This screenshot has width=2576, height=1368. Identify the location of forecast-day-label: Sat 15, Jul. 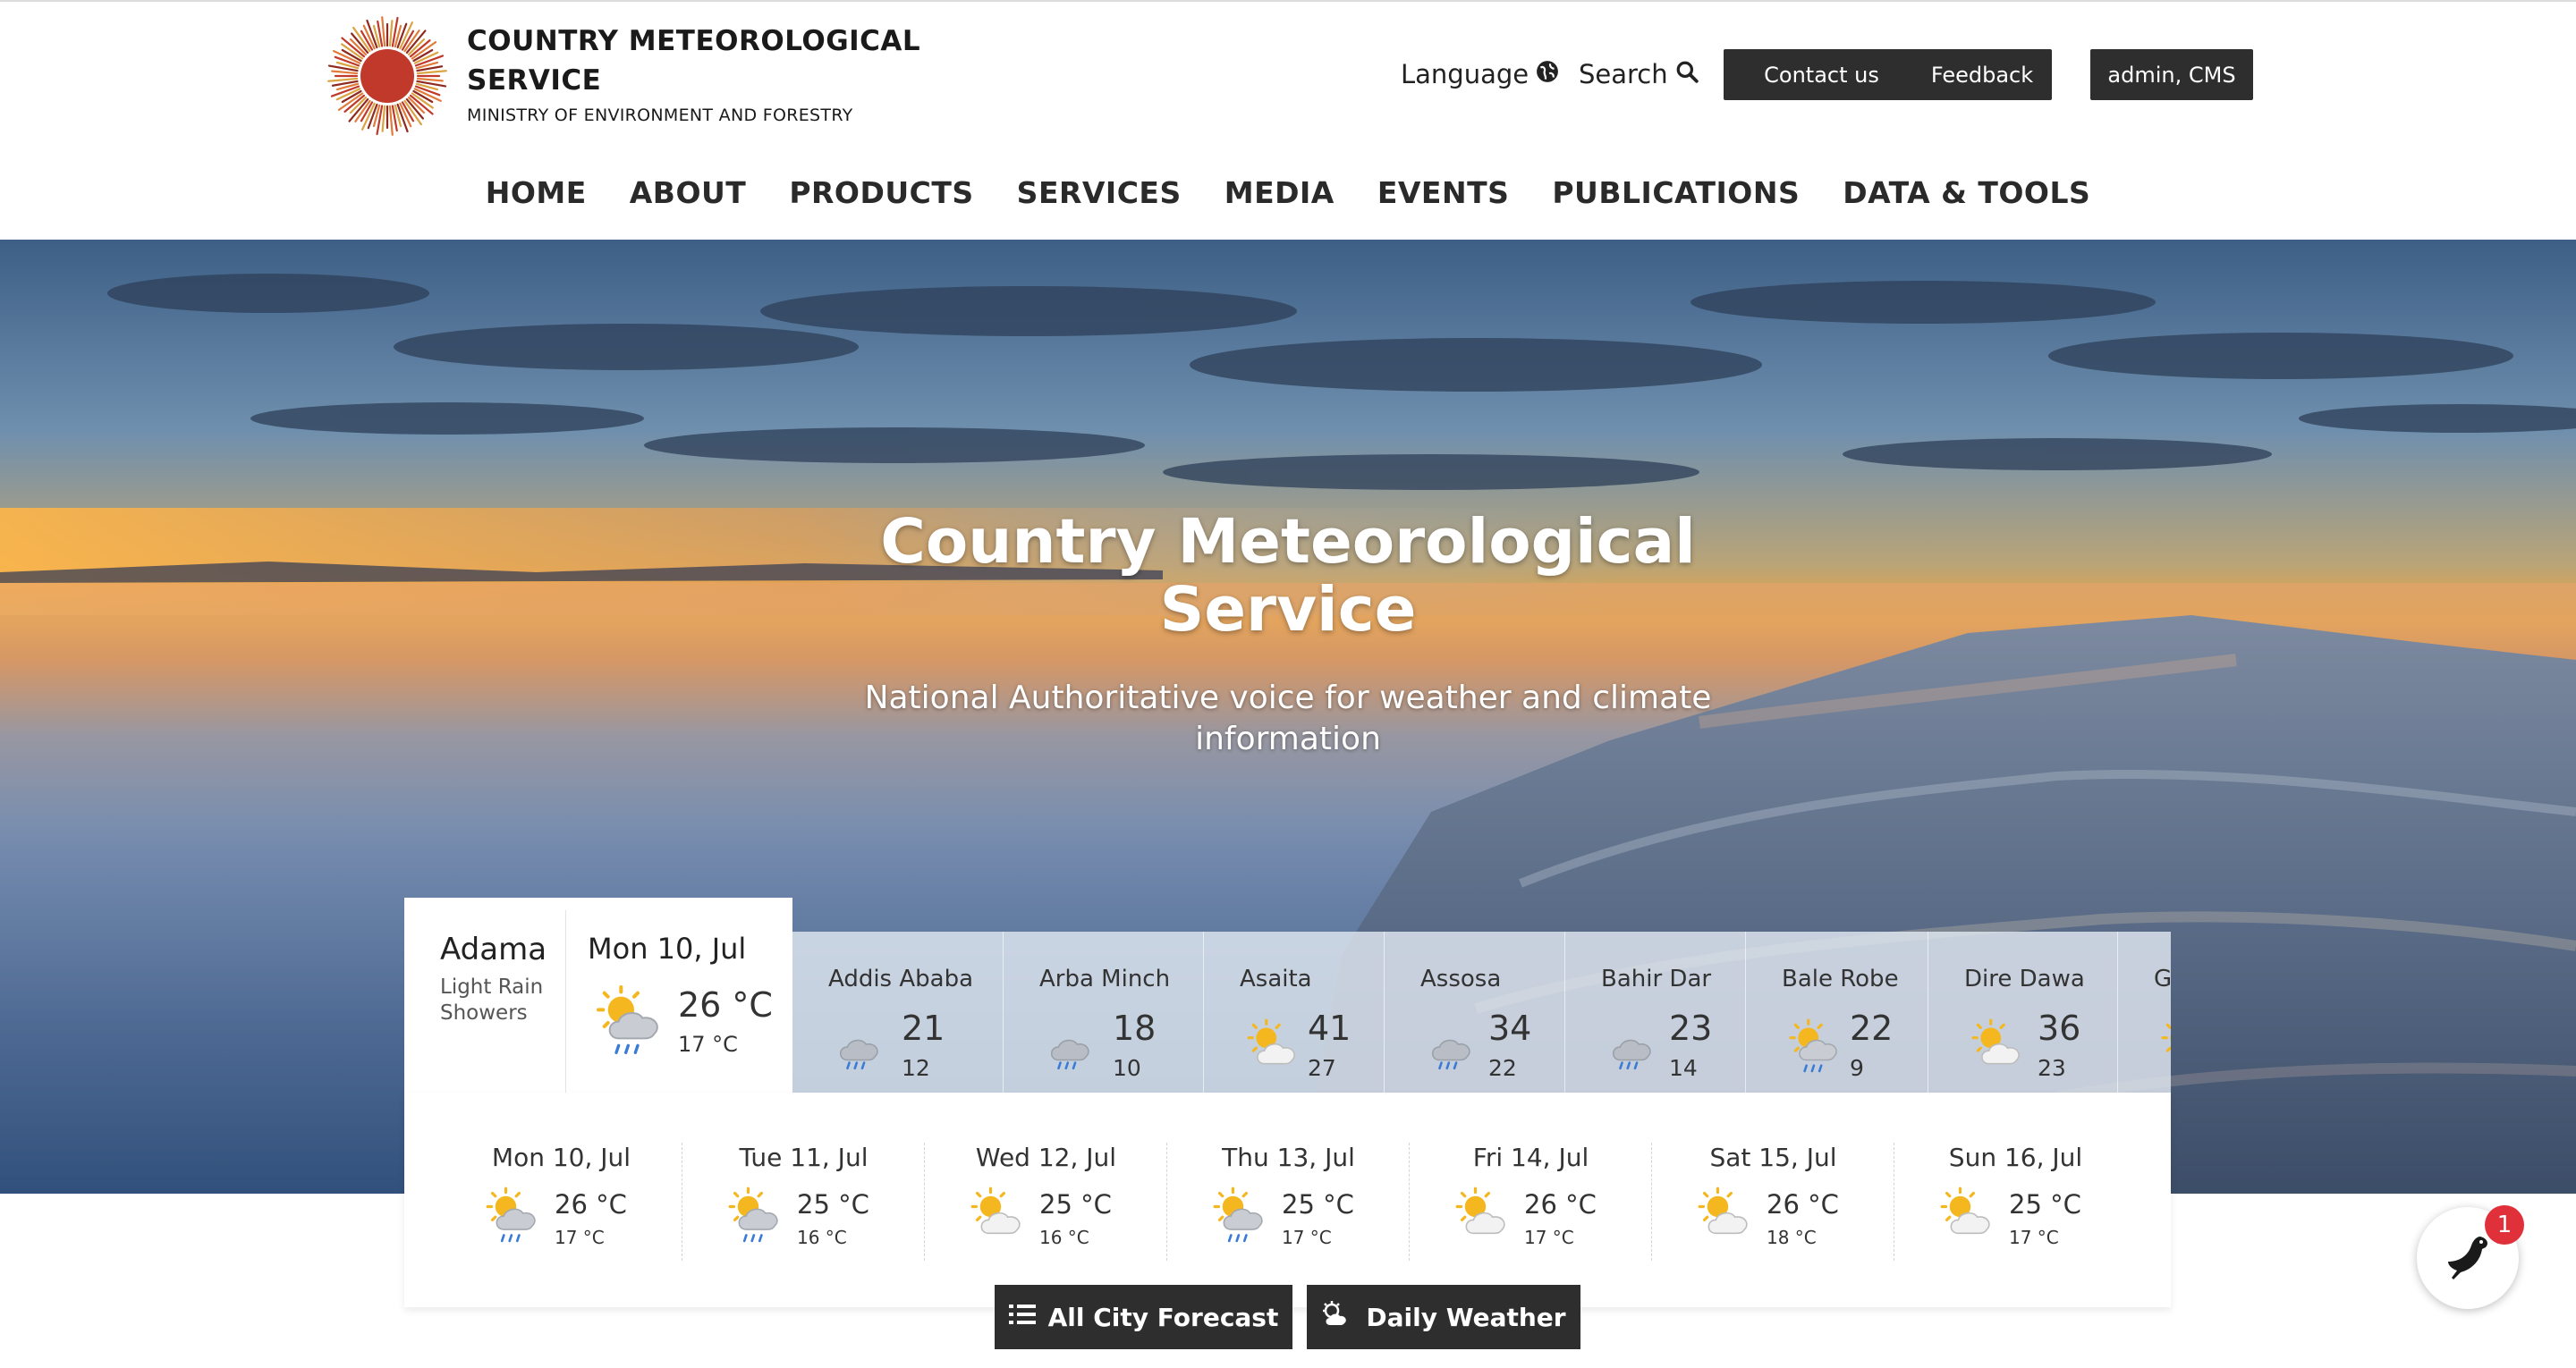
(1773, 1158).